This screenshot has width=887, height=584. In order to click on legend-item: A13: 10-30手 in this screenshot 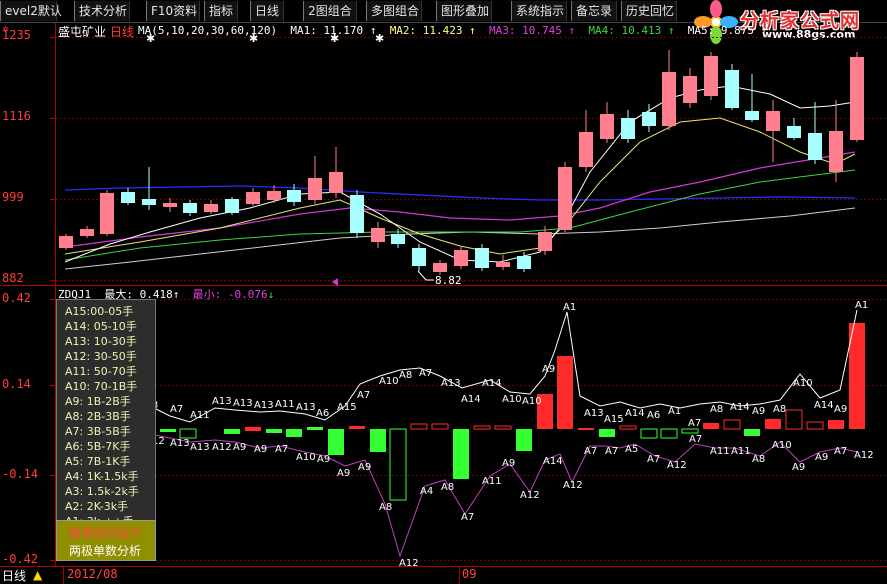, I will do `click(101, 341)`.